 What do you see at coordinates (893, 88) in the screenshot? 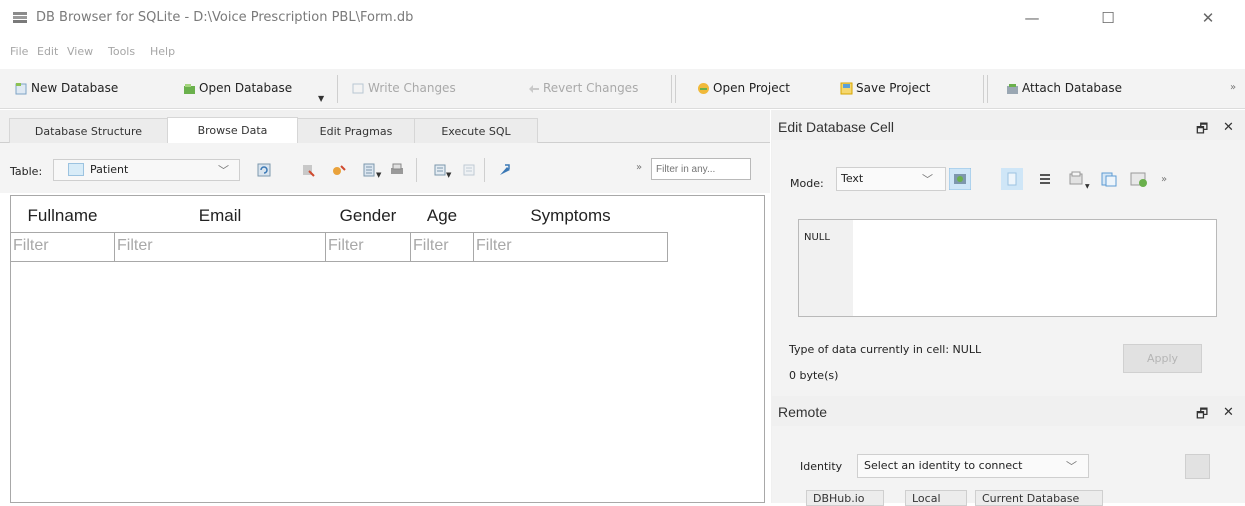
I see `save-project-label: Save Project` at bounding box center [893, 88].